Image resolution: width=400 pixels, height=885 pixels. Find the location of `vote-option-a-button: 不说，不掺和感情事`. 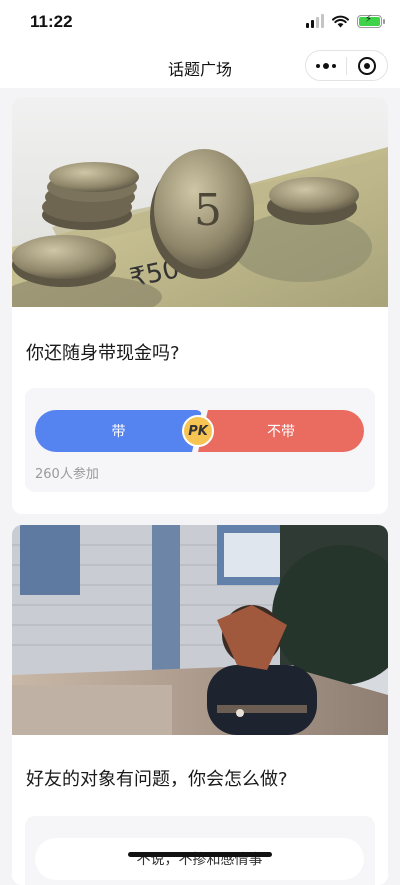

vote-option-a-button: 不说，不掺和感情事 is located at coordinates (199, 859).